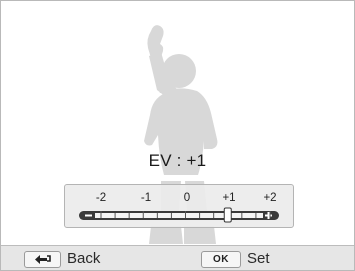 The height and width of the screenshot is (271, 355). I want to click on ev-value-readout: EV : +1, so click(177, 160).